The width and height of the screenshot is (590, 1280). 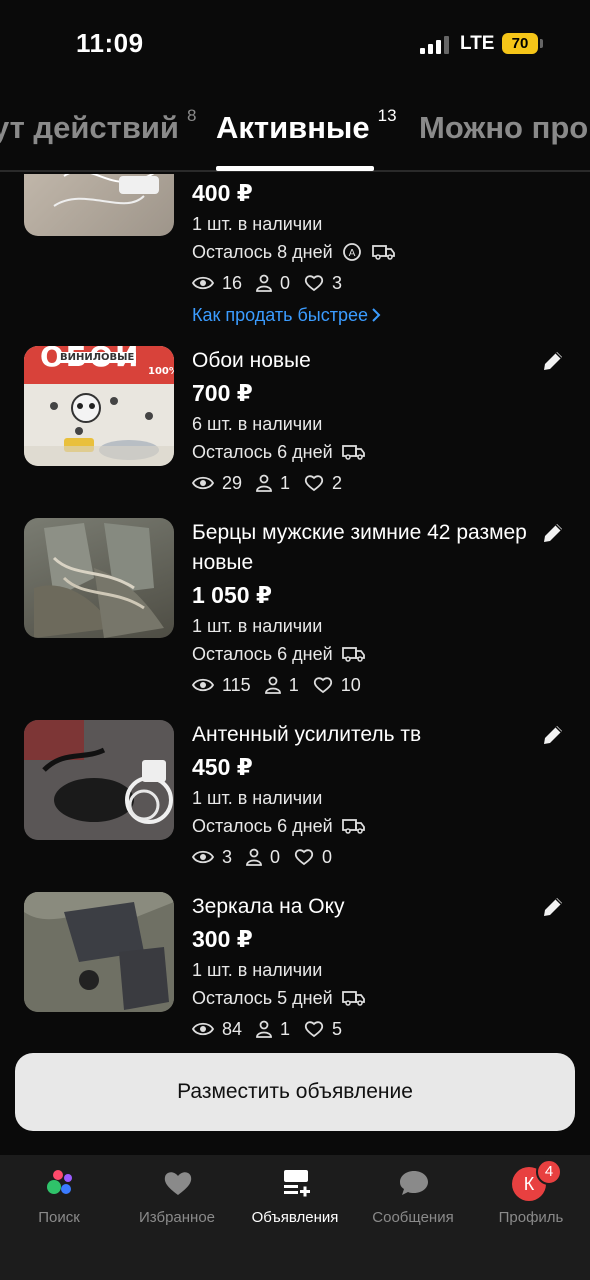 I want to click on tab-label: ут действий, so click(x=89, y=127).